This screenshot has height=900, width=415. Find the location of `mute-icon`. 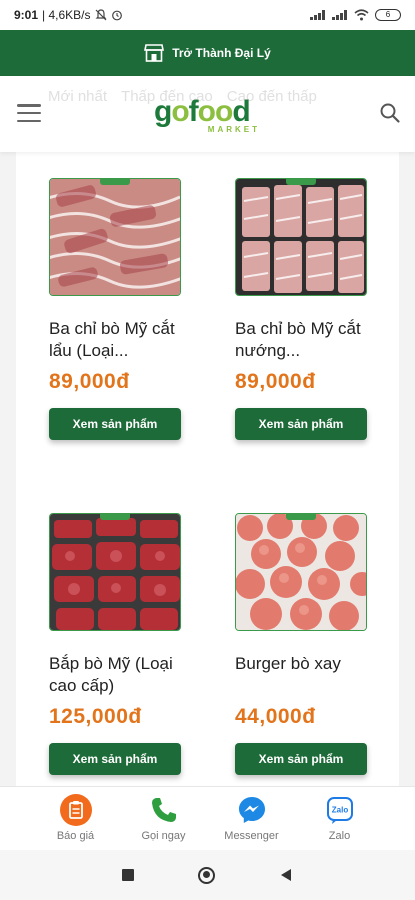

mute-icon is located at coordinates (100, 15).